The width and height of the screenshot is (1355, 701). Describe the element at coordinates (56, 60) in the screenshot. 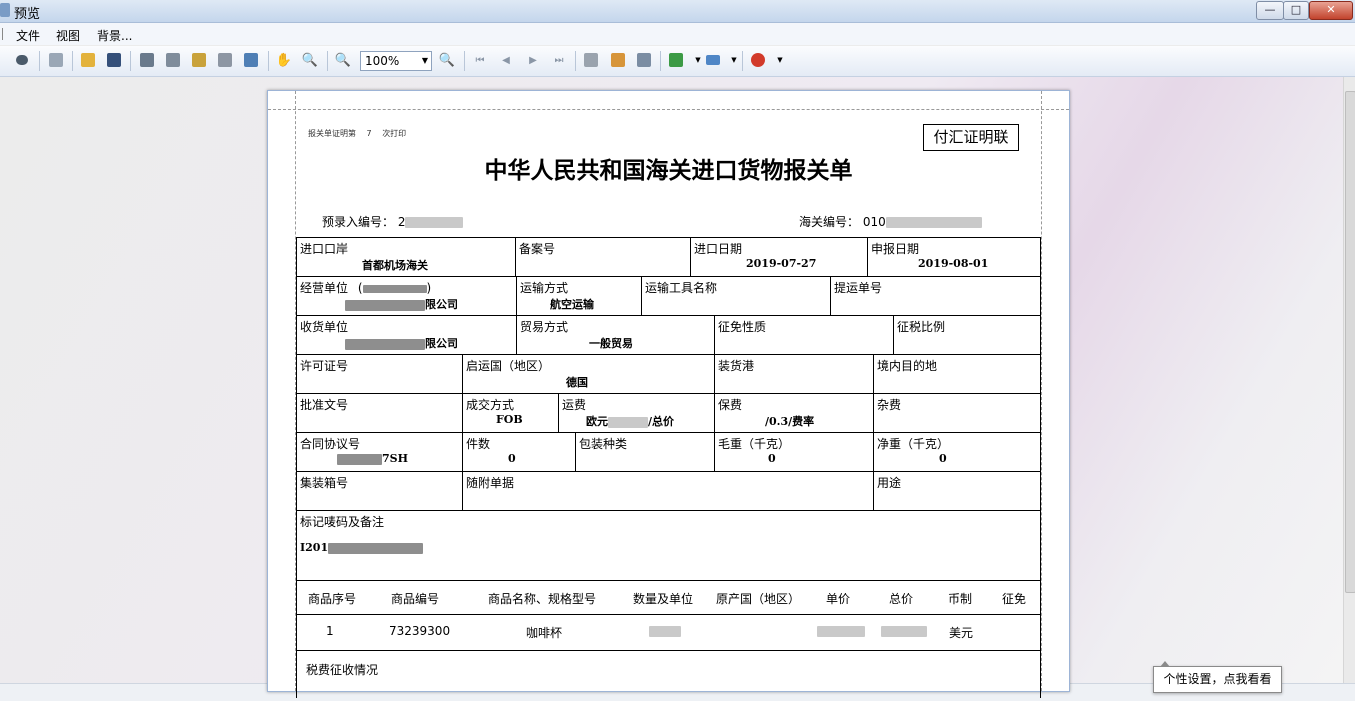

I see `page-setup-icon` at that location.